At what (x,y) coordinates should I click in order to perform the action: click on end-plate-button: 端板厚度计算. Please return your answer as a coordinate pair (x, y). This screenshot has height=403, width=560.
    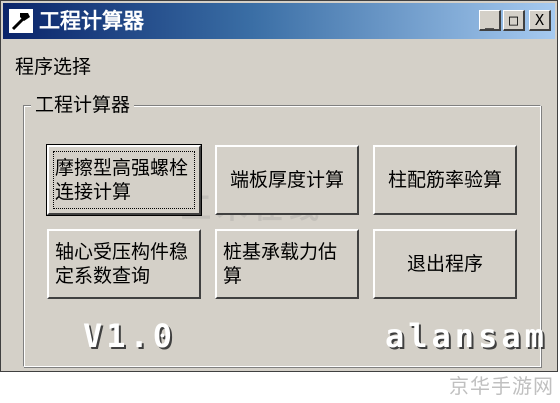
    Looking at the image, I should click on (287, 180).